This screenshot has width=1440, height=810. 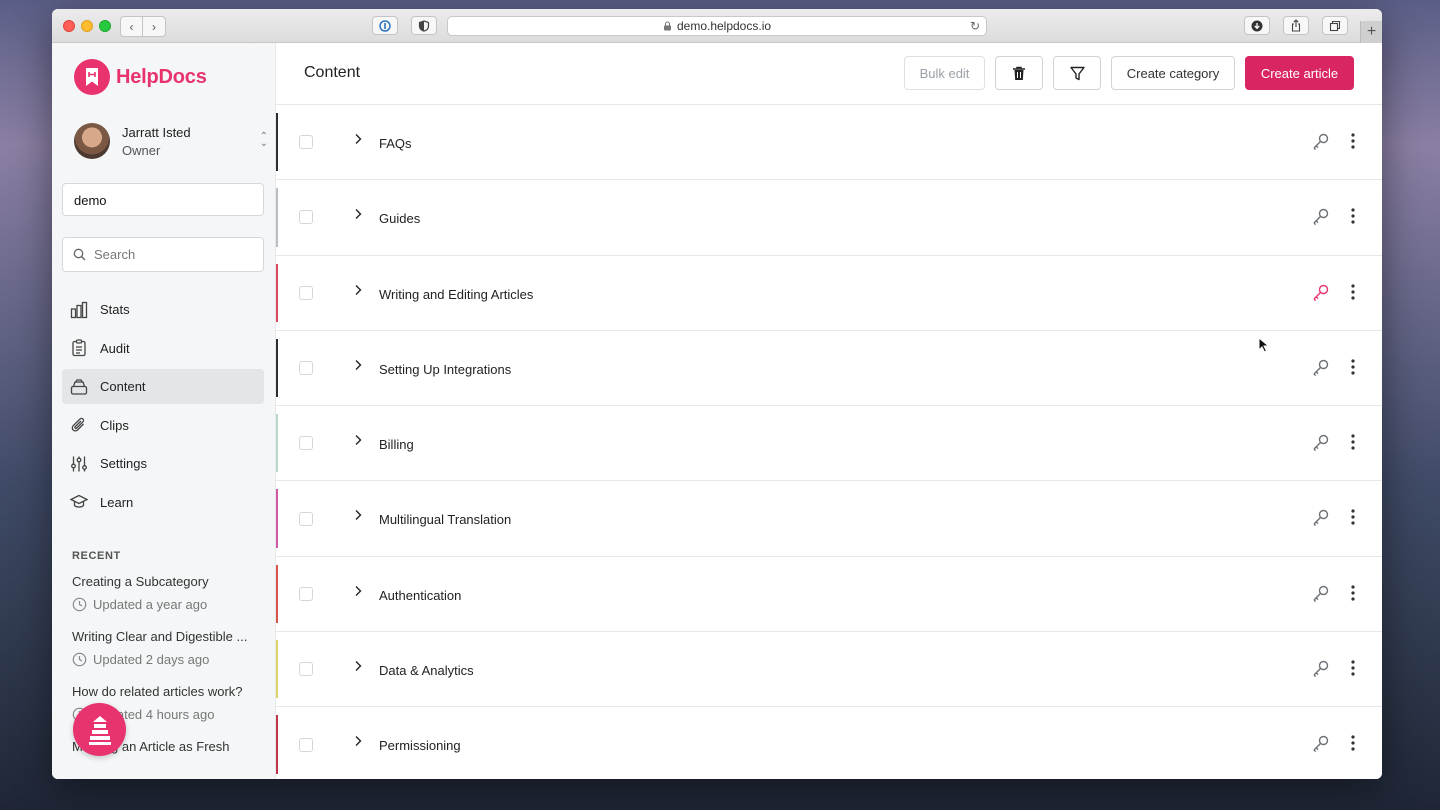 What do you see at coordinates (87, 26) in the screenshot?
I see `minimize-window-button` at bounding box center [87, 26].